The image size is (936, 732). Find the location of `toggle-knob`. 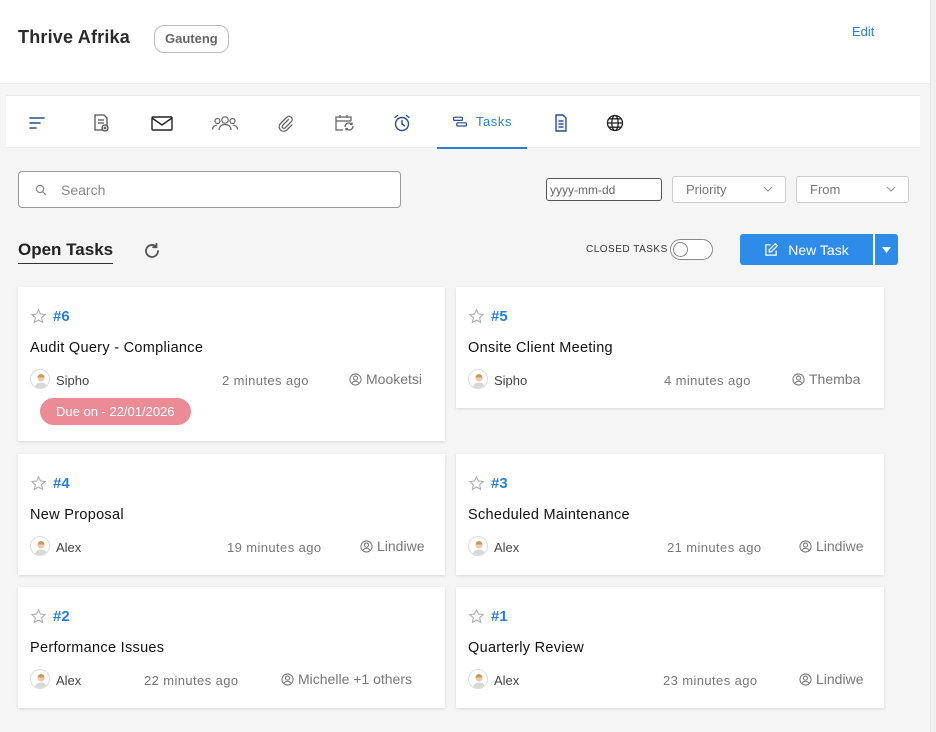

toggle-knob is located at coordinates (680, 249).